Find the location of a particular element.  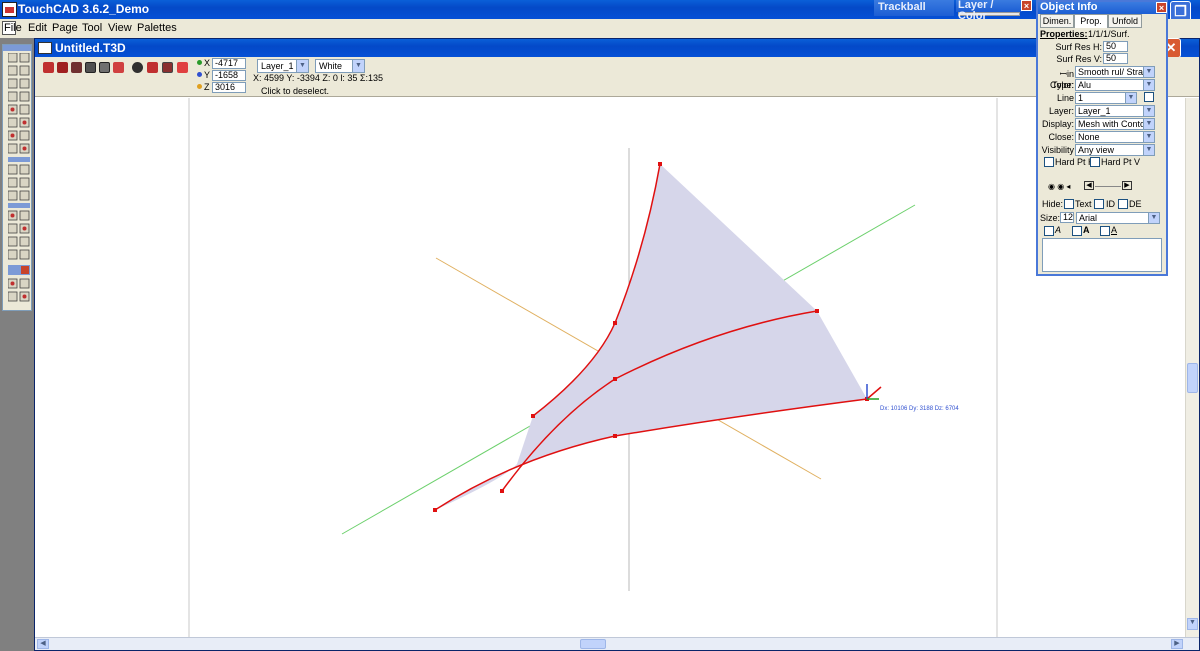

line-label: Line is located at coordinates (1065, 98).